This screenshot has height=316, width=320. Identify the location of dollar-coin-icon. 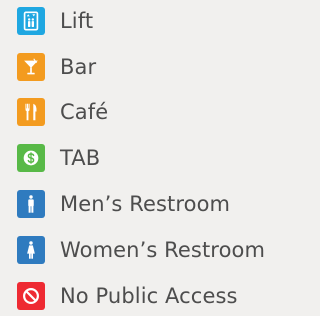
(31, 158).